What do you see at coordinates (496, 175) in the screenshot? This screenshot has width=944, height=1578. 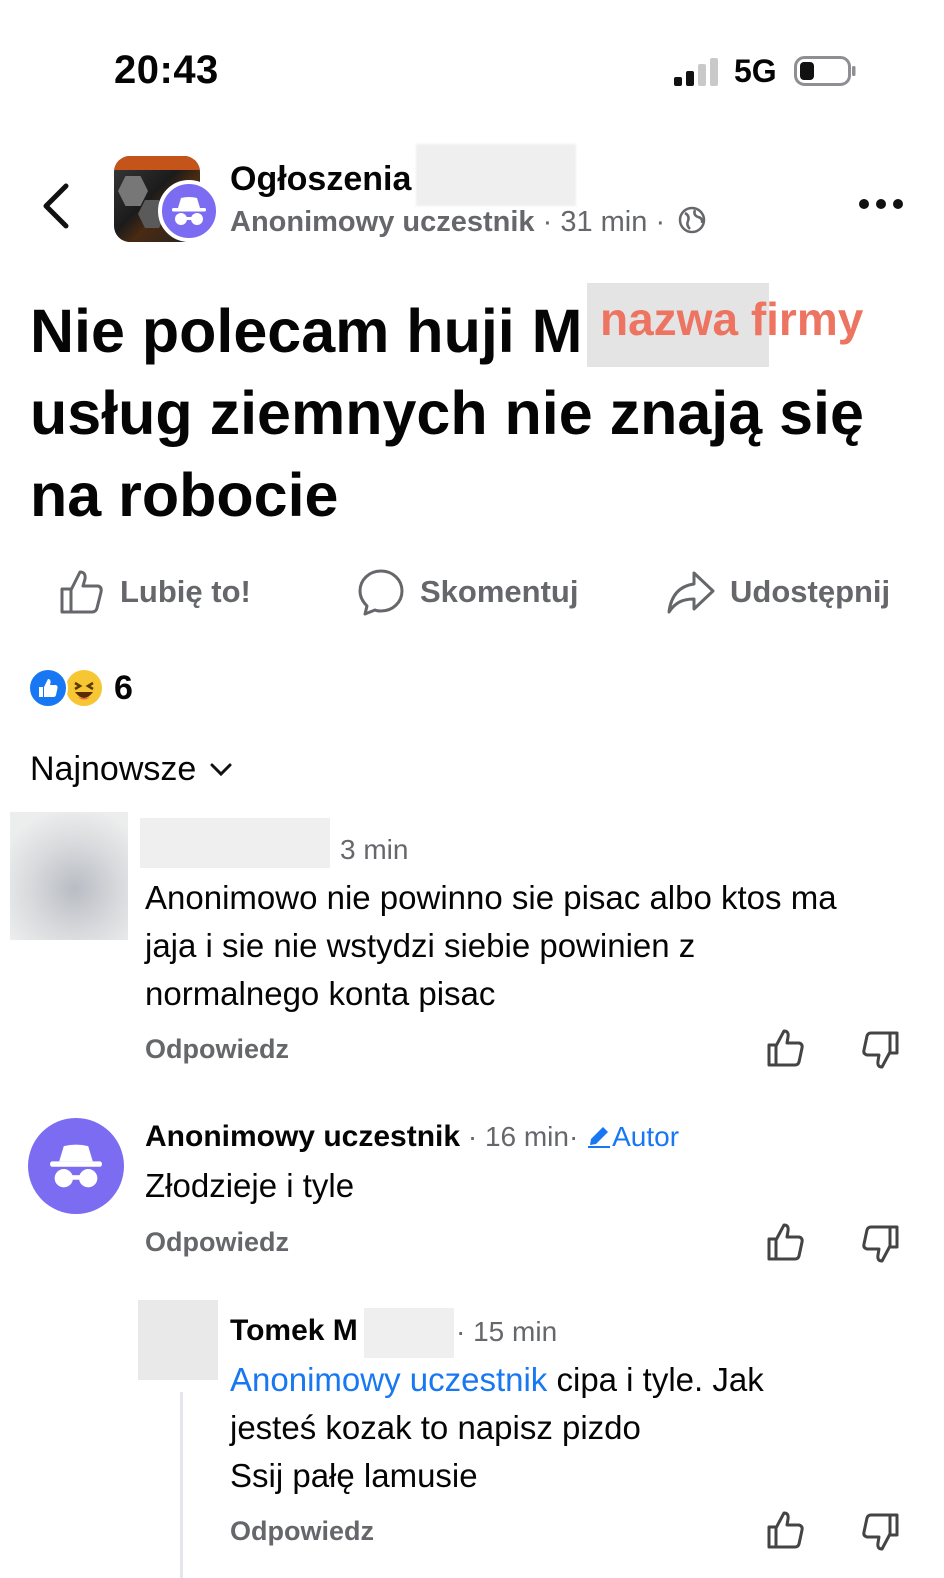 I see `redacted-group-name` at bounding box center [496, 175].